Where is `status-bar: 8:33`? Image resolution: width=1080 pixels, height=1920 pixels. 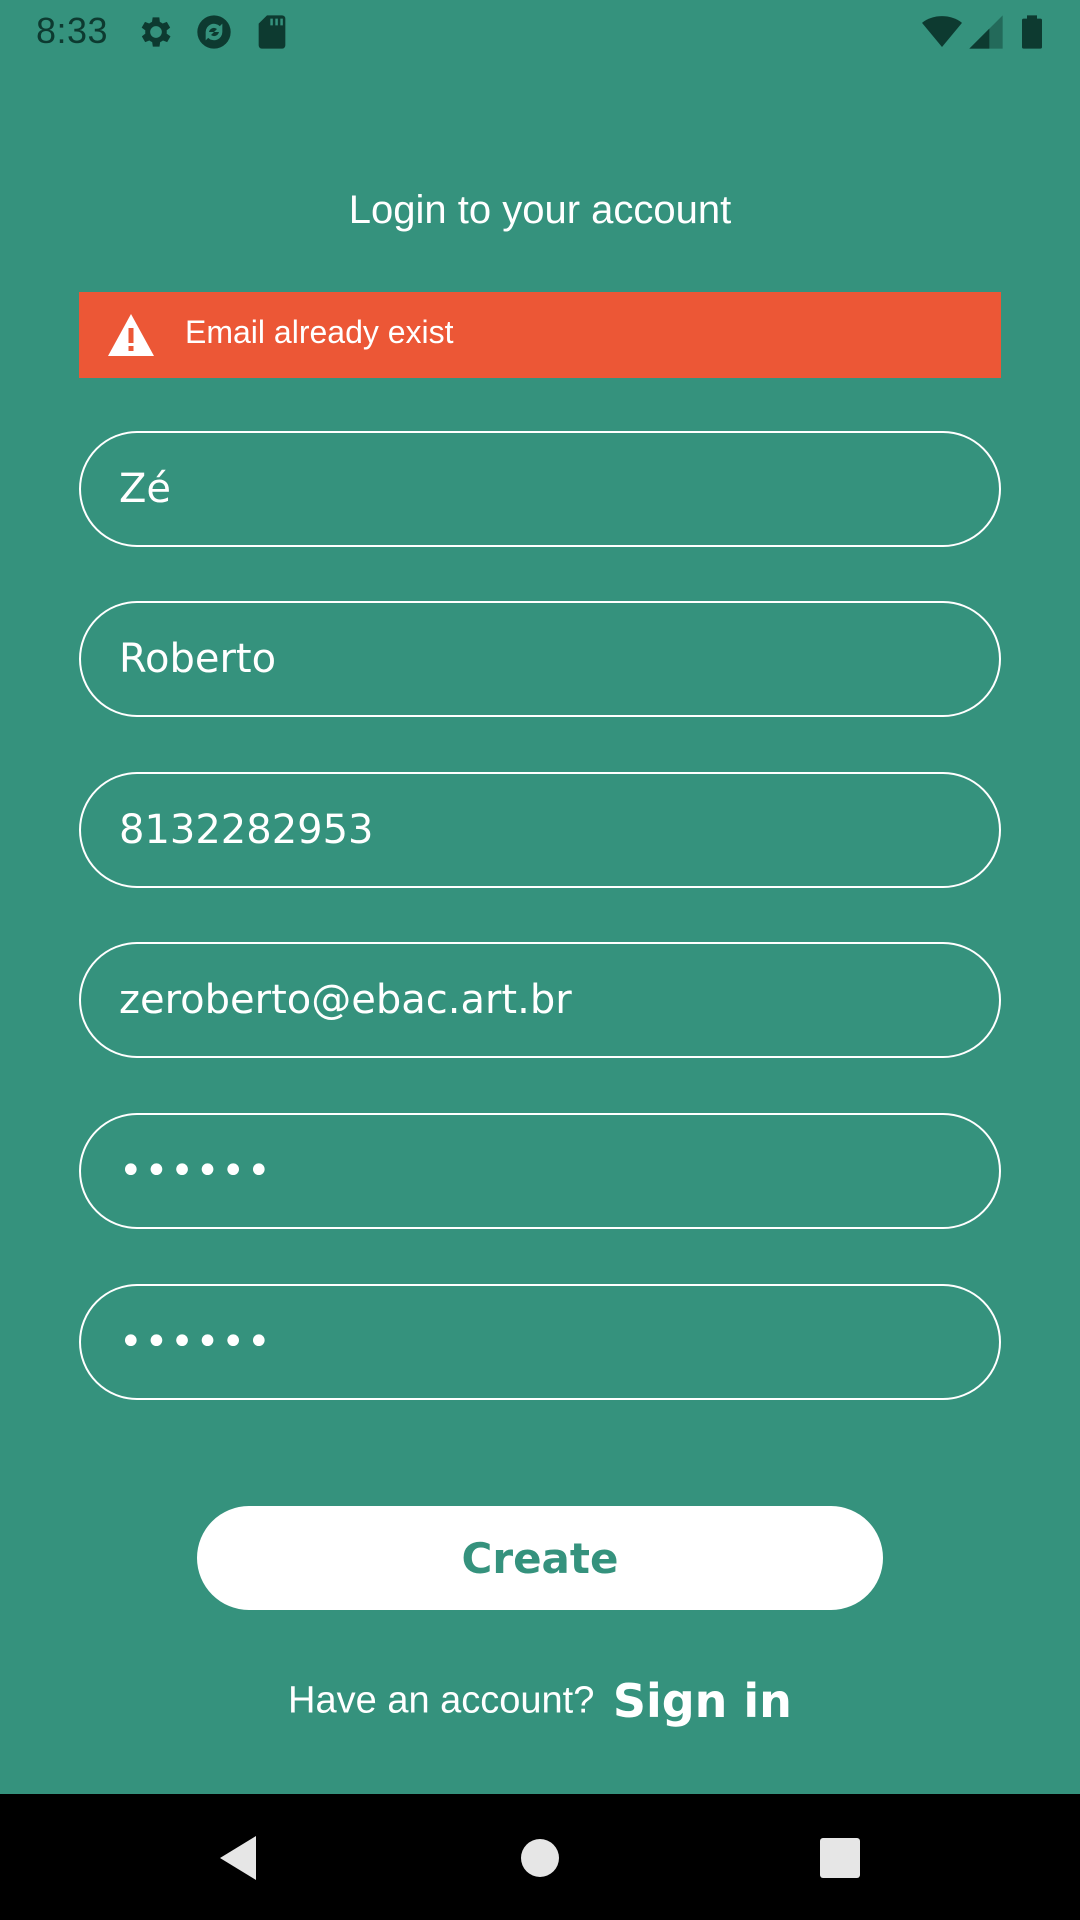
status-bar: 8:33 is located at coordinates (540, 33).